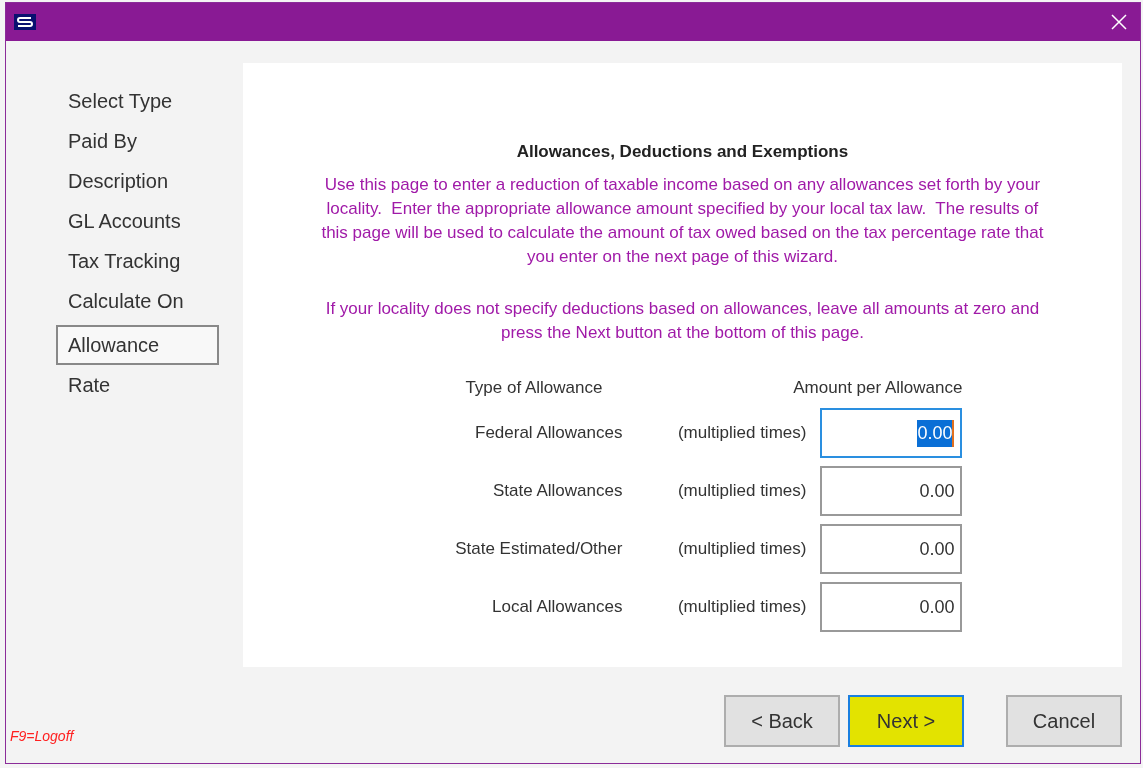 This screenshot has height=768, width=1143. I want to click on instruction-text: Use this page to enter a reduction of taxable income based on any allowances set forth by your locality. Enter the appropriate allowance amount specified by your local tax law. The results of this page will be used to calculate the amount of tax owed based on the tax percentage rate that you enter on the next page of this wizard., so click(682, 220).